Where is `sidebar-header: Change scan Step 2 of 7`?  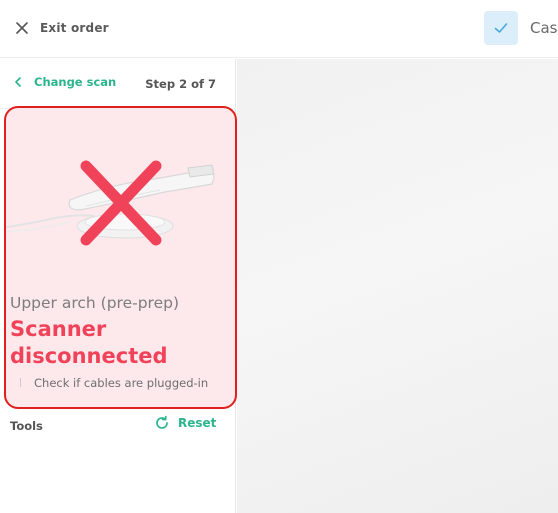
sidebar-header: Change scan Step 2 of 7 is located at coordinates (118, 84).